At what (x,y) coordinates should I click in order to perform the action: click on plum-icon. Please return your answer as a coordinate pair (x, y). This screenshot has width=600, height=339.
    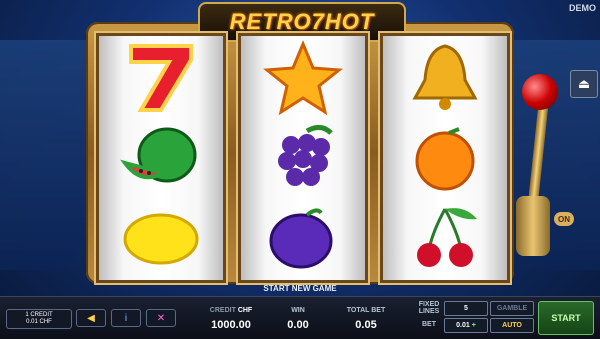
    Looking at the image, I should click on (303, 238).